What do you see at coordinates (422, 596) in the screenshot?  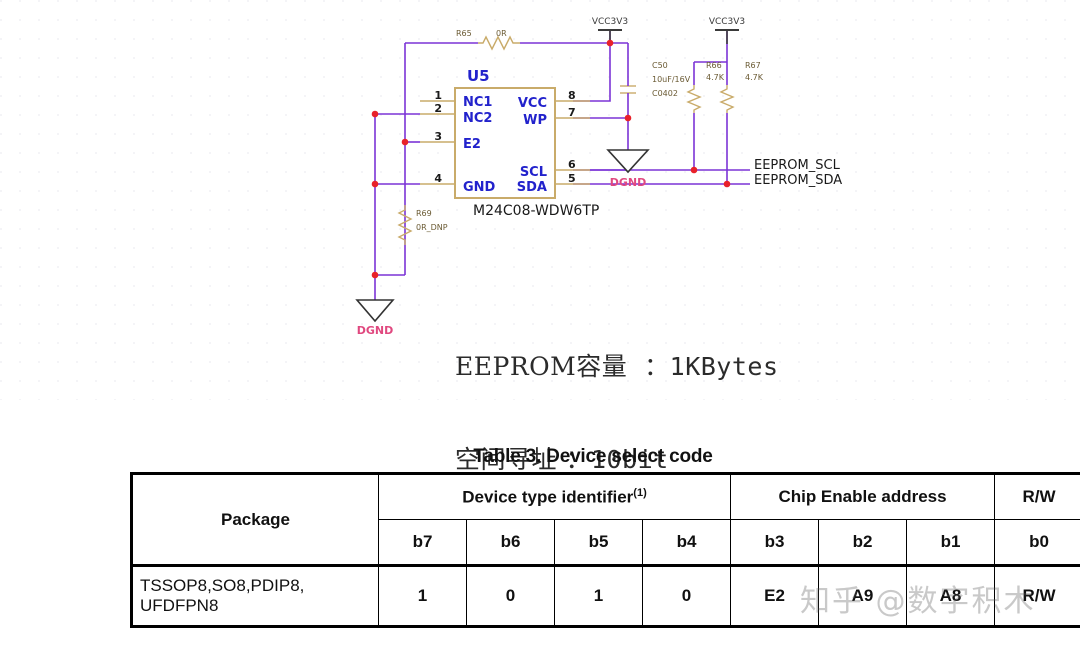 I see `table-cell-b7: 1` at bounding box center [422, 596].